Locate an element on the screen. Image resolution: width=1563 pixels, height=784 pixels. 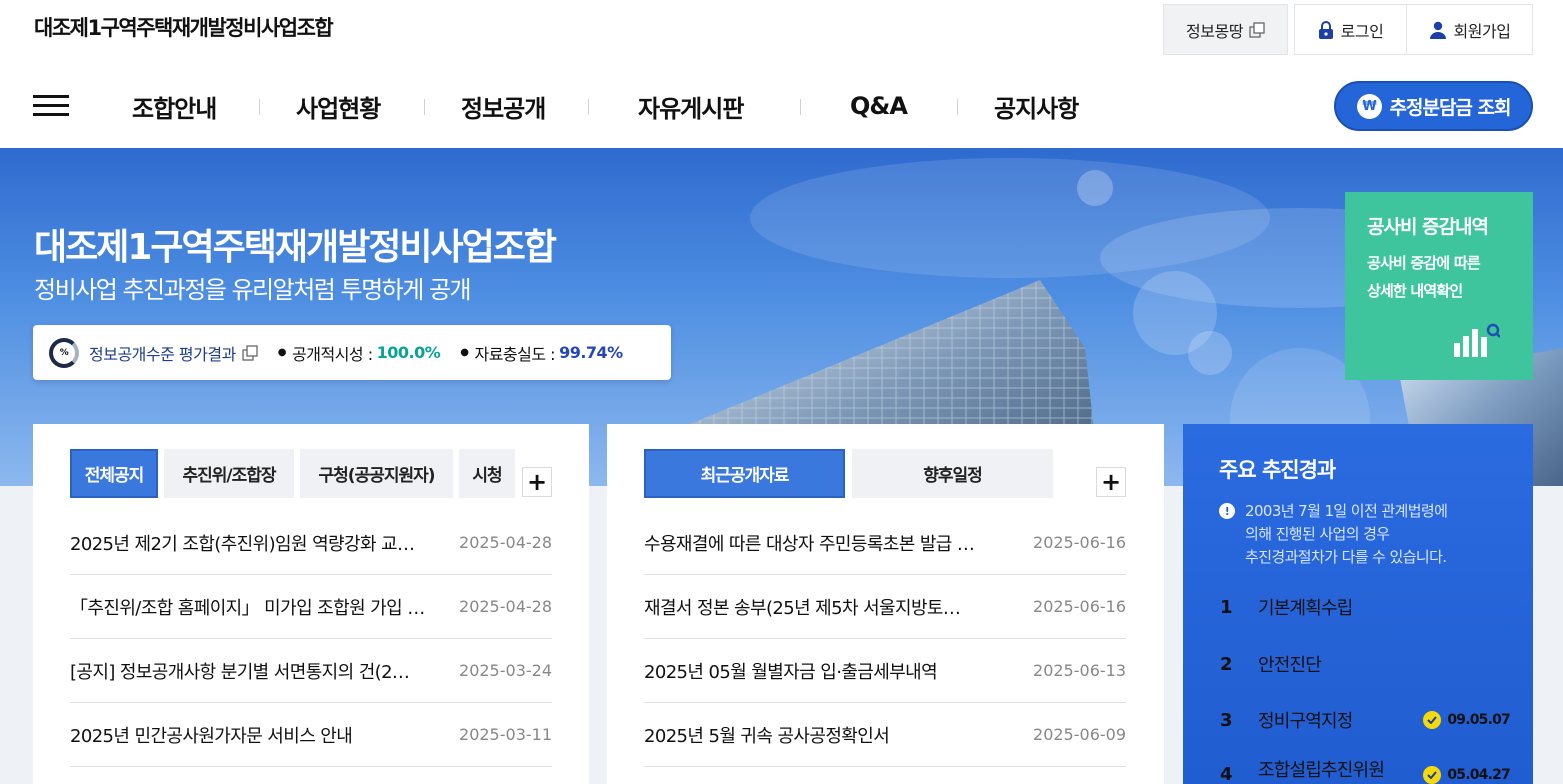
step-label: 안전진단 is located at coordinates (1290, 665).